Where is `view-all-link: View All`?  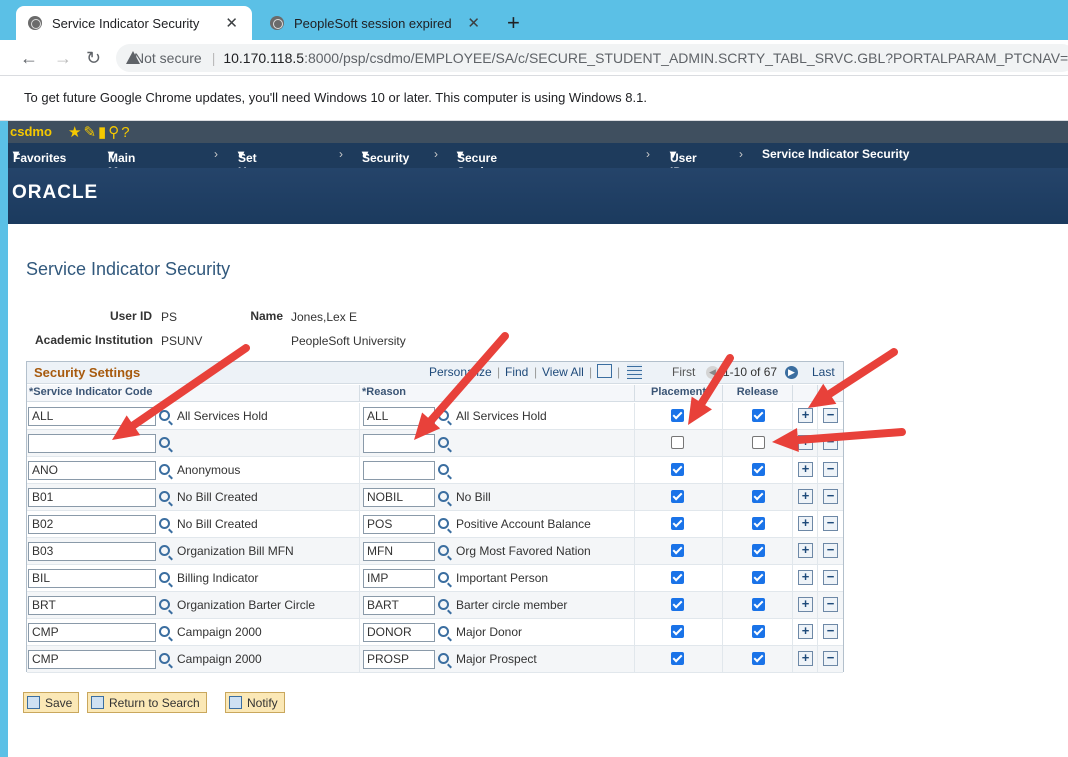 view-all-link: View All is located at coordinates (563, 372).